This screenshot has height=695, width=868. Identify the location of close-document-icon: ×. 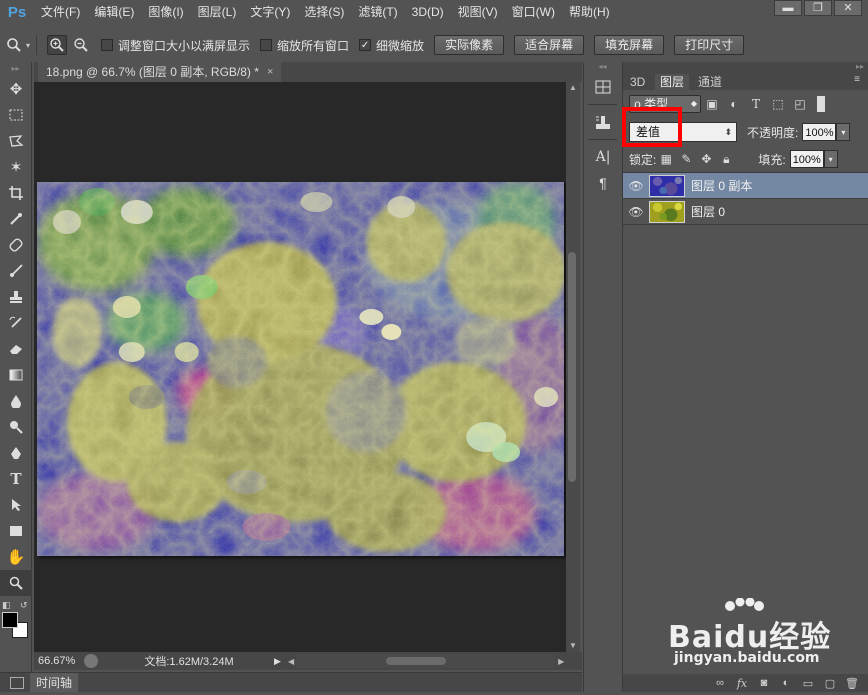
(270, 72).